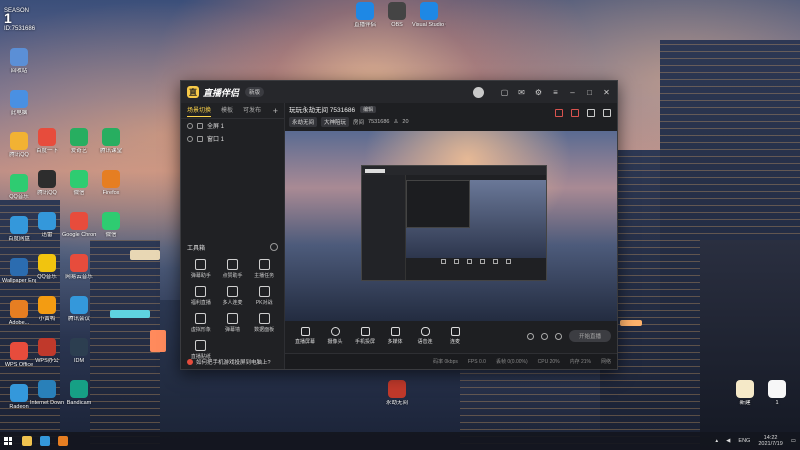 The image size is (800, 450). I want to click on notification-icon: ▭, so click(793, 441).